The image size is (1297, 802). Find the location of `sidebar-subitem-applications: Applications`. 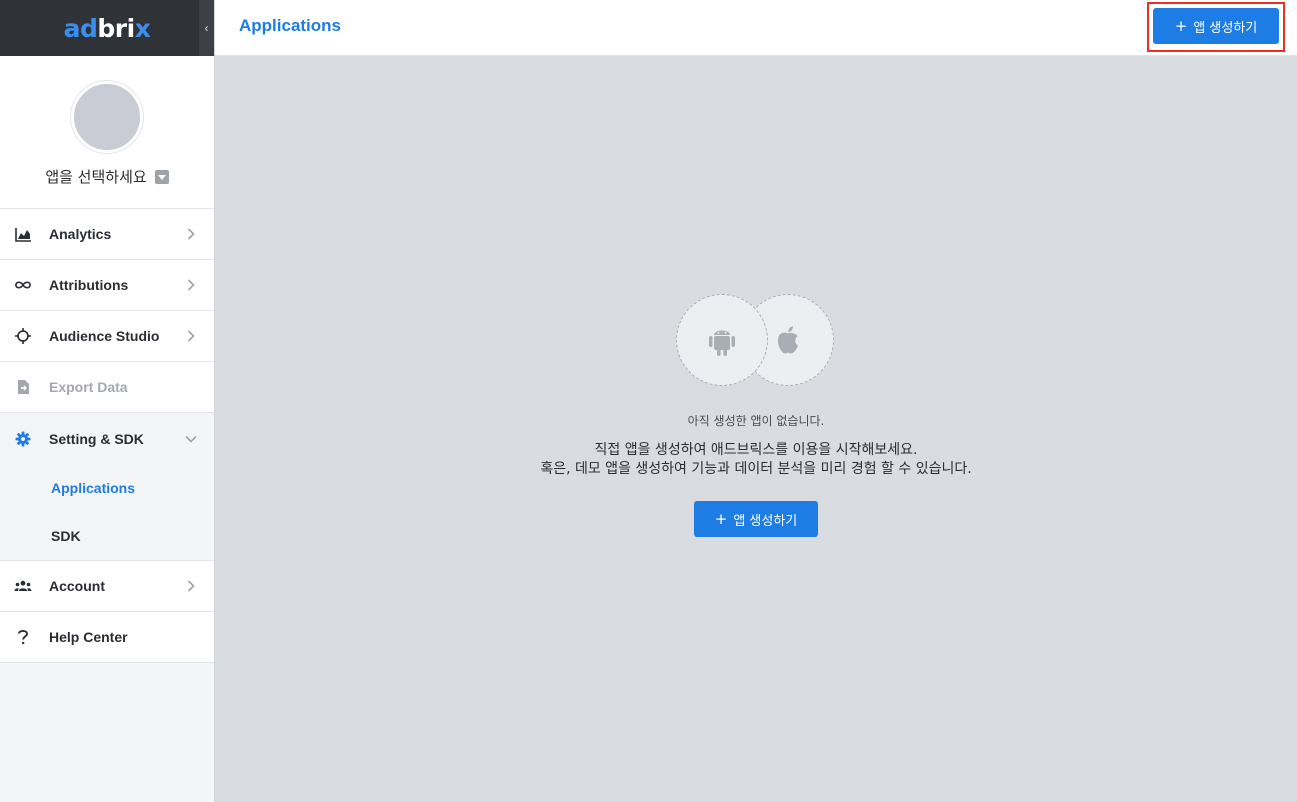

sidebar-subitem-applications: Applications is located at coordinates (107, 488).